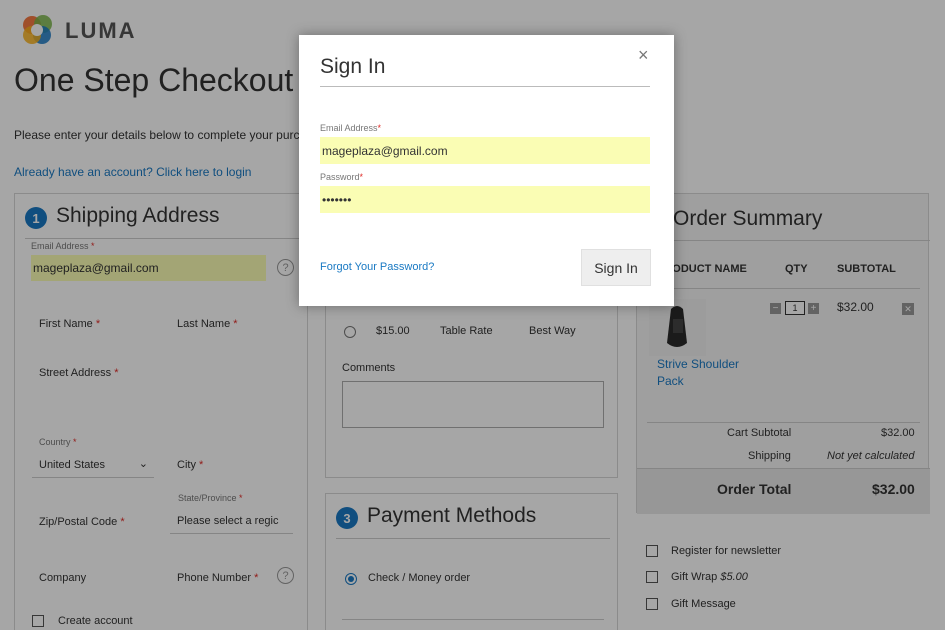  What do you see at coordinates (377, 267) in the screenshot?
I see `forgot-password-link: Forgot Your Password?` at bounding box center [377, 267].